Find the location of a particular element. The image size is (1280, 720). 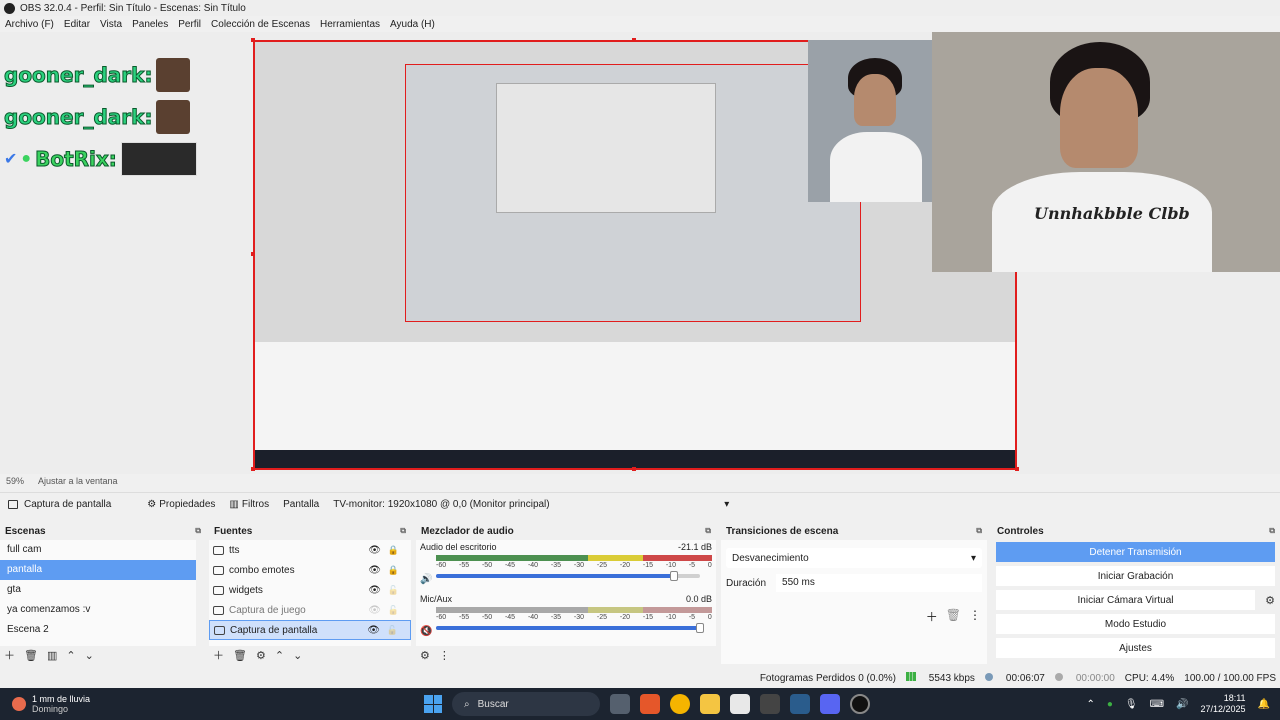

transition-select: Desvanecimiento ▾ is located at coordinates (854, 558).